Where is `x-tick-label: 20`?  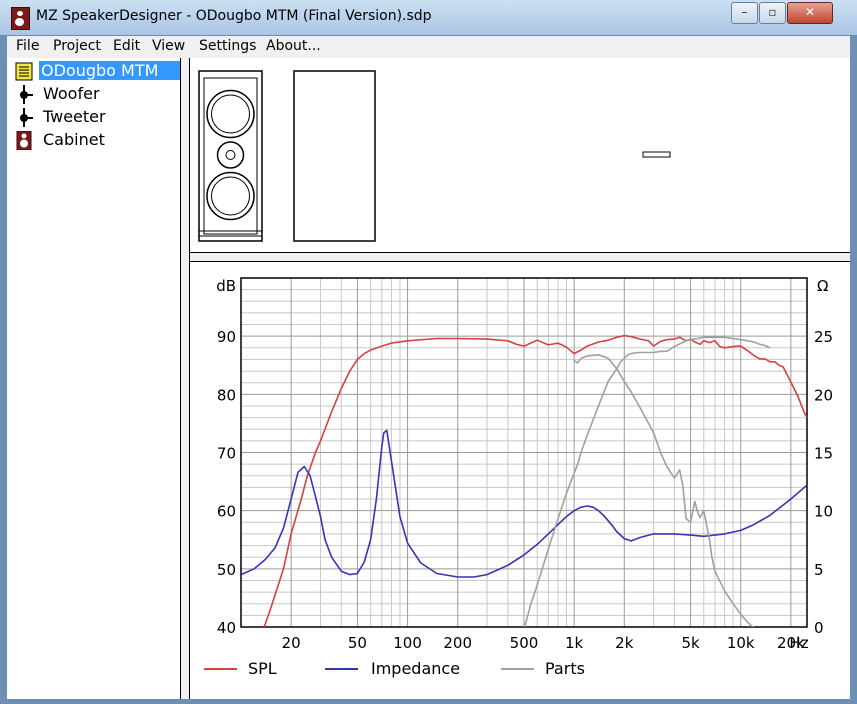 x-tick-label: 20 is located at coordinates (291, 643).